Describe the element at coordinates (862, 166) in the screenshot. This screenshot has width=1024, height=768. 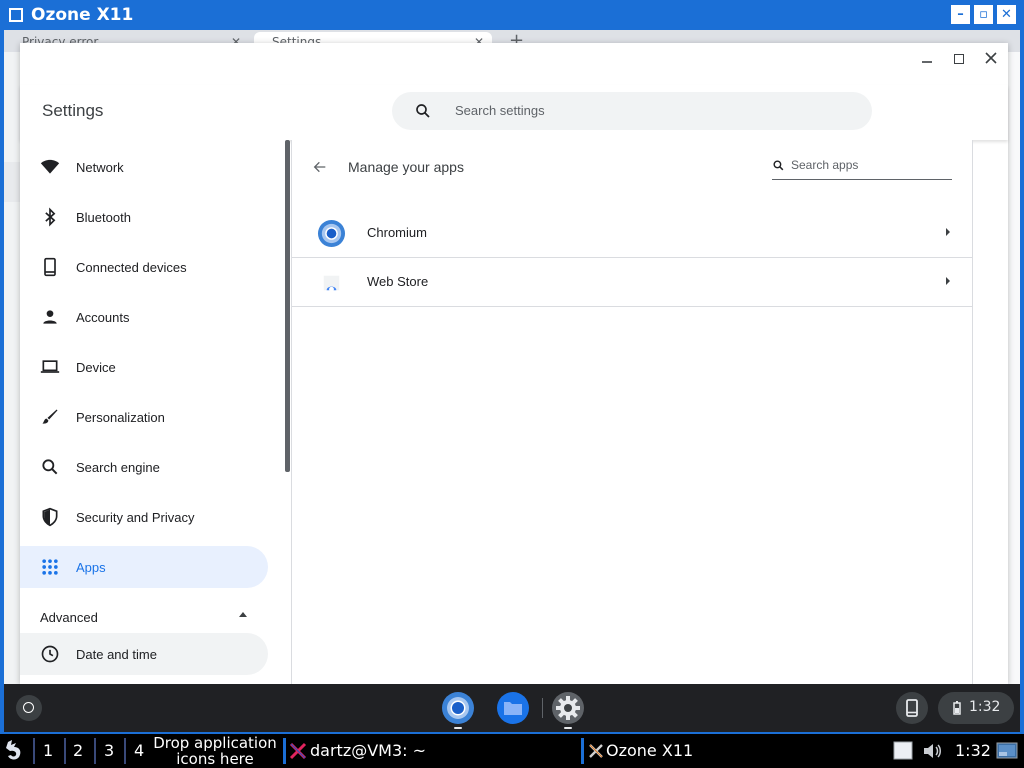
I see `search-apps-input: Search apps` at that location.